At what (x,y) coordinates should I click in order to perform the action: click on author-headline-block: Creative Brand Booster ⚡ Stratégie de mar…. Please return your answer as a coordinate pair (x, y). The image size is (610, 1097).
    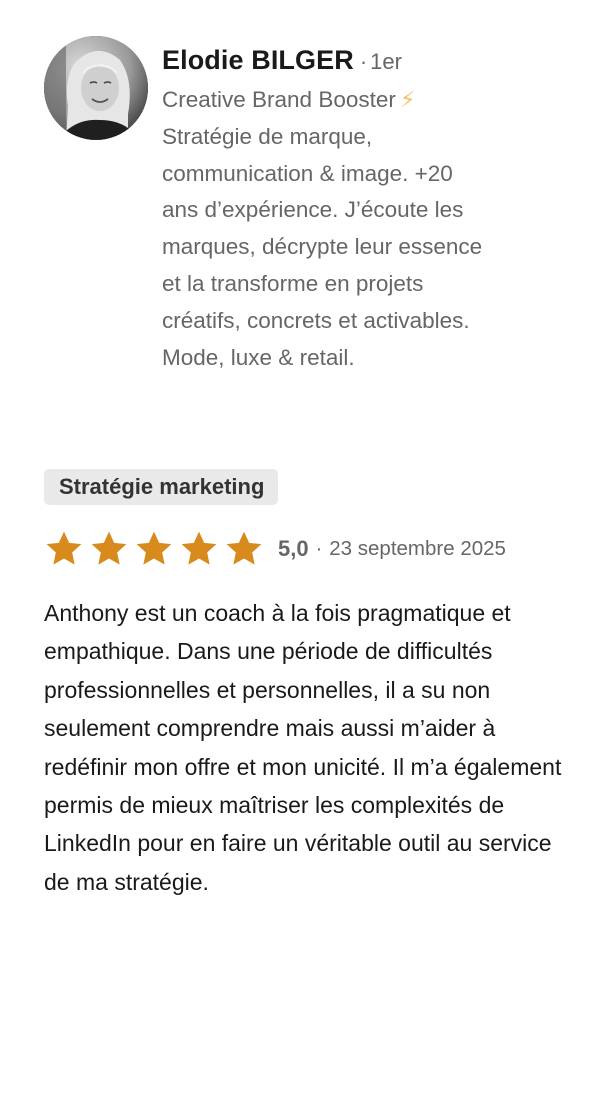
    Looking at the image, I should click on (327, 229).